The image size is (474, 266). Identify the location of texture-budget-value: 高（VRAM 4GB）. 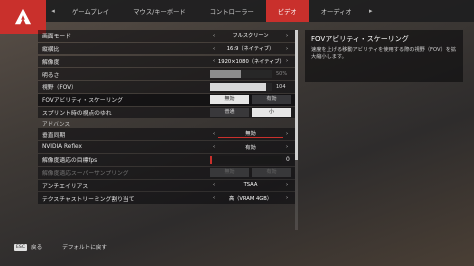
(250, 198).